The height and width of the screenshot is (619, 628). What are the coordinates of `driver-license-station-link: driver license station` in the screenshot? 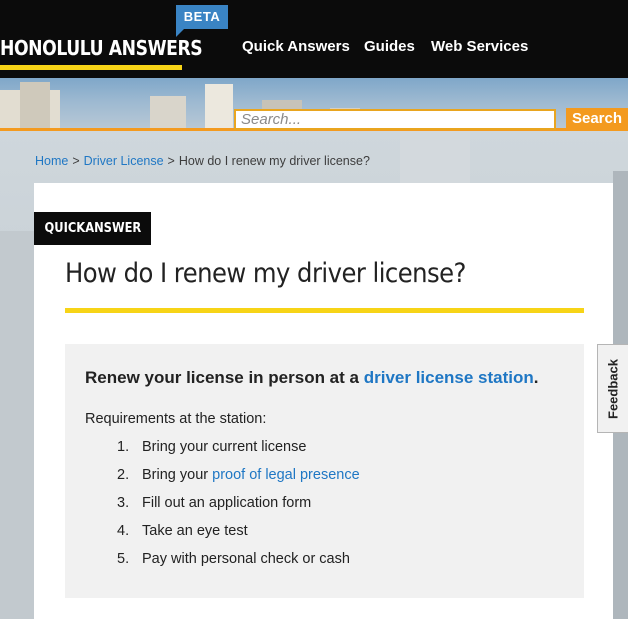 It's located at (449, 377).